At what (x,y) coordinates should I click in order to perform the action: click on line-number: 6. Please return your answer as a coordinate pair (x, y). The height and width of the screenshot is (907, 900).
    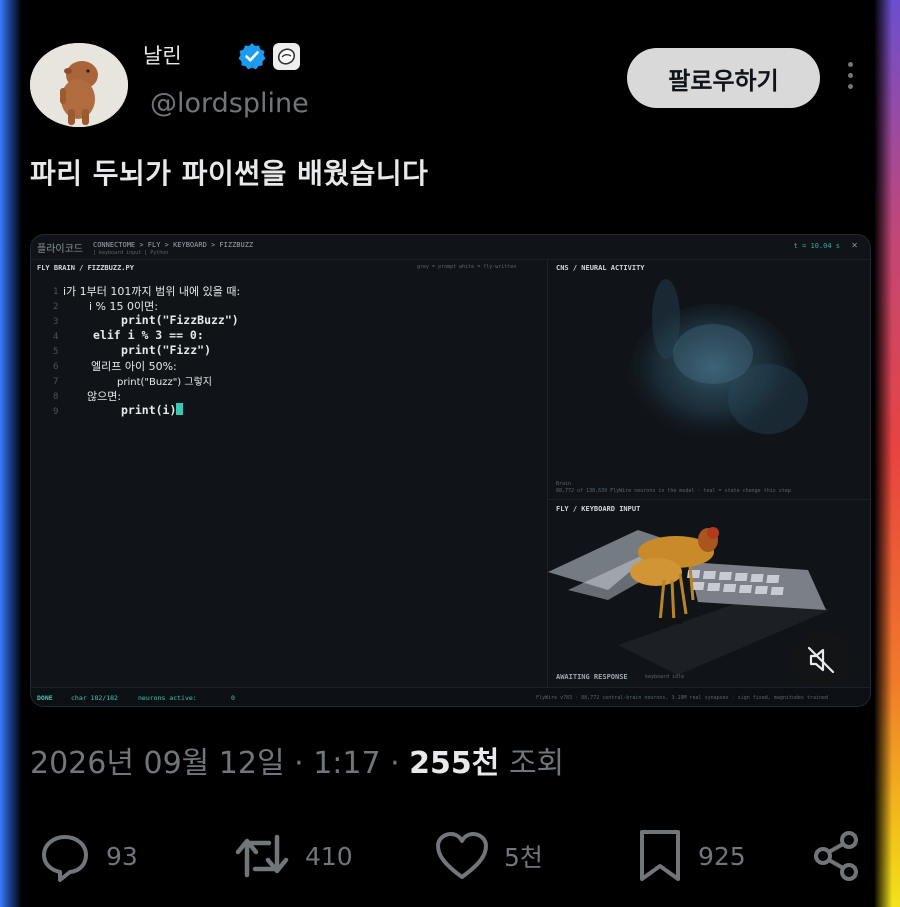
    Looking at the image, I should click on (56, 367).